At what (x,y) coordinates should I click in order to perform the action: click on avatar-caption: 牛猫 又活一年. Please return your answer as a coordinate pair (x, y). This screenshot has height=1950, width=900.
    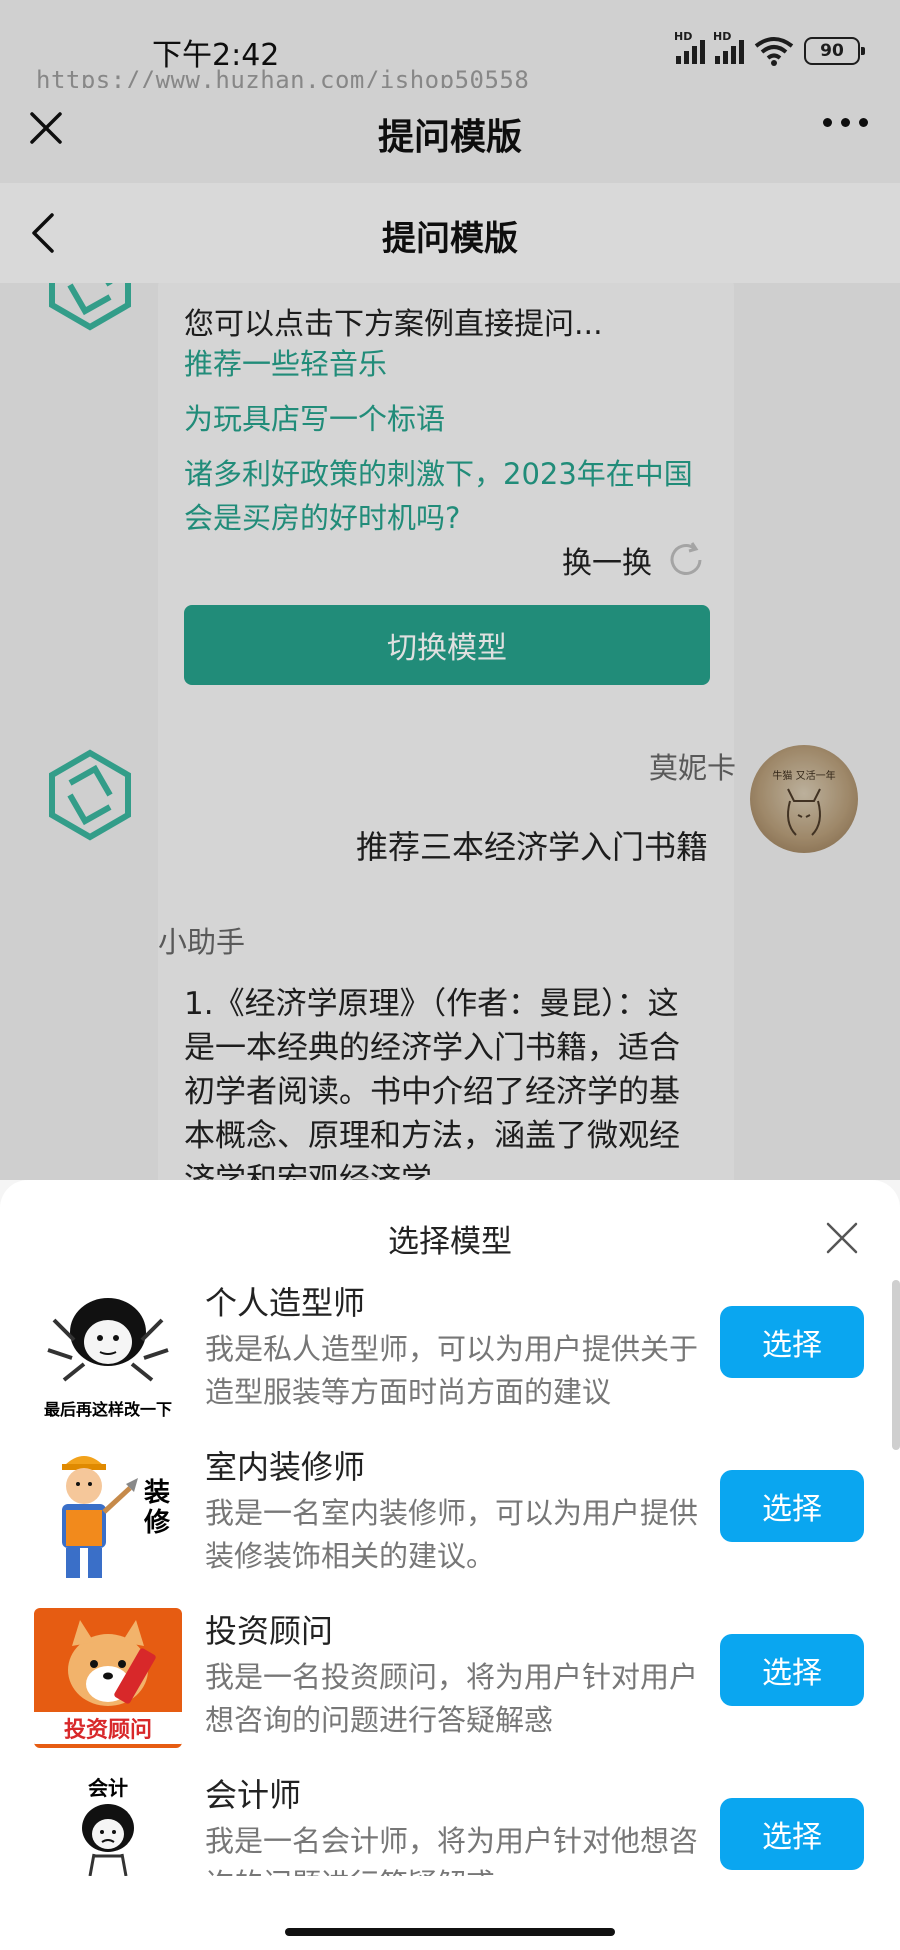
    Looking at the image, I should click on (804, 776).